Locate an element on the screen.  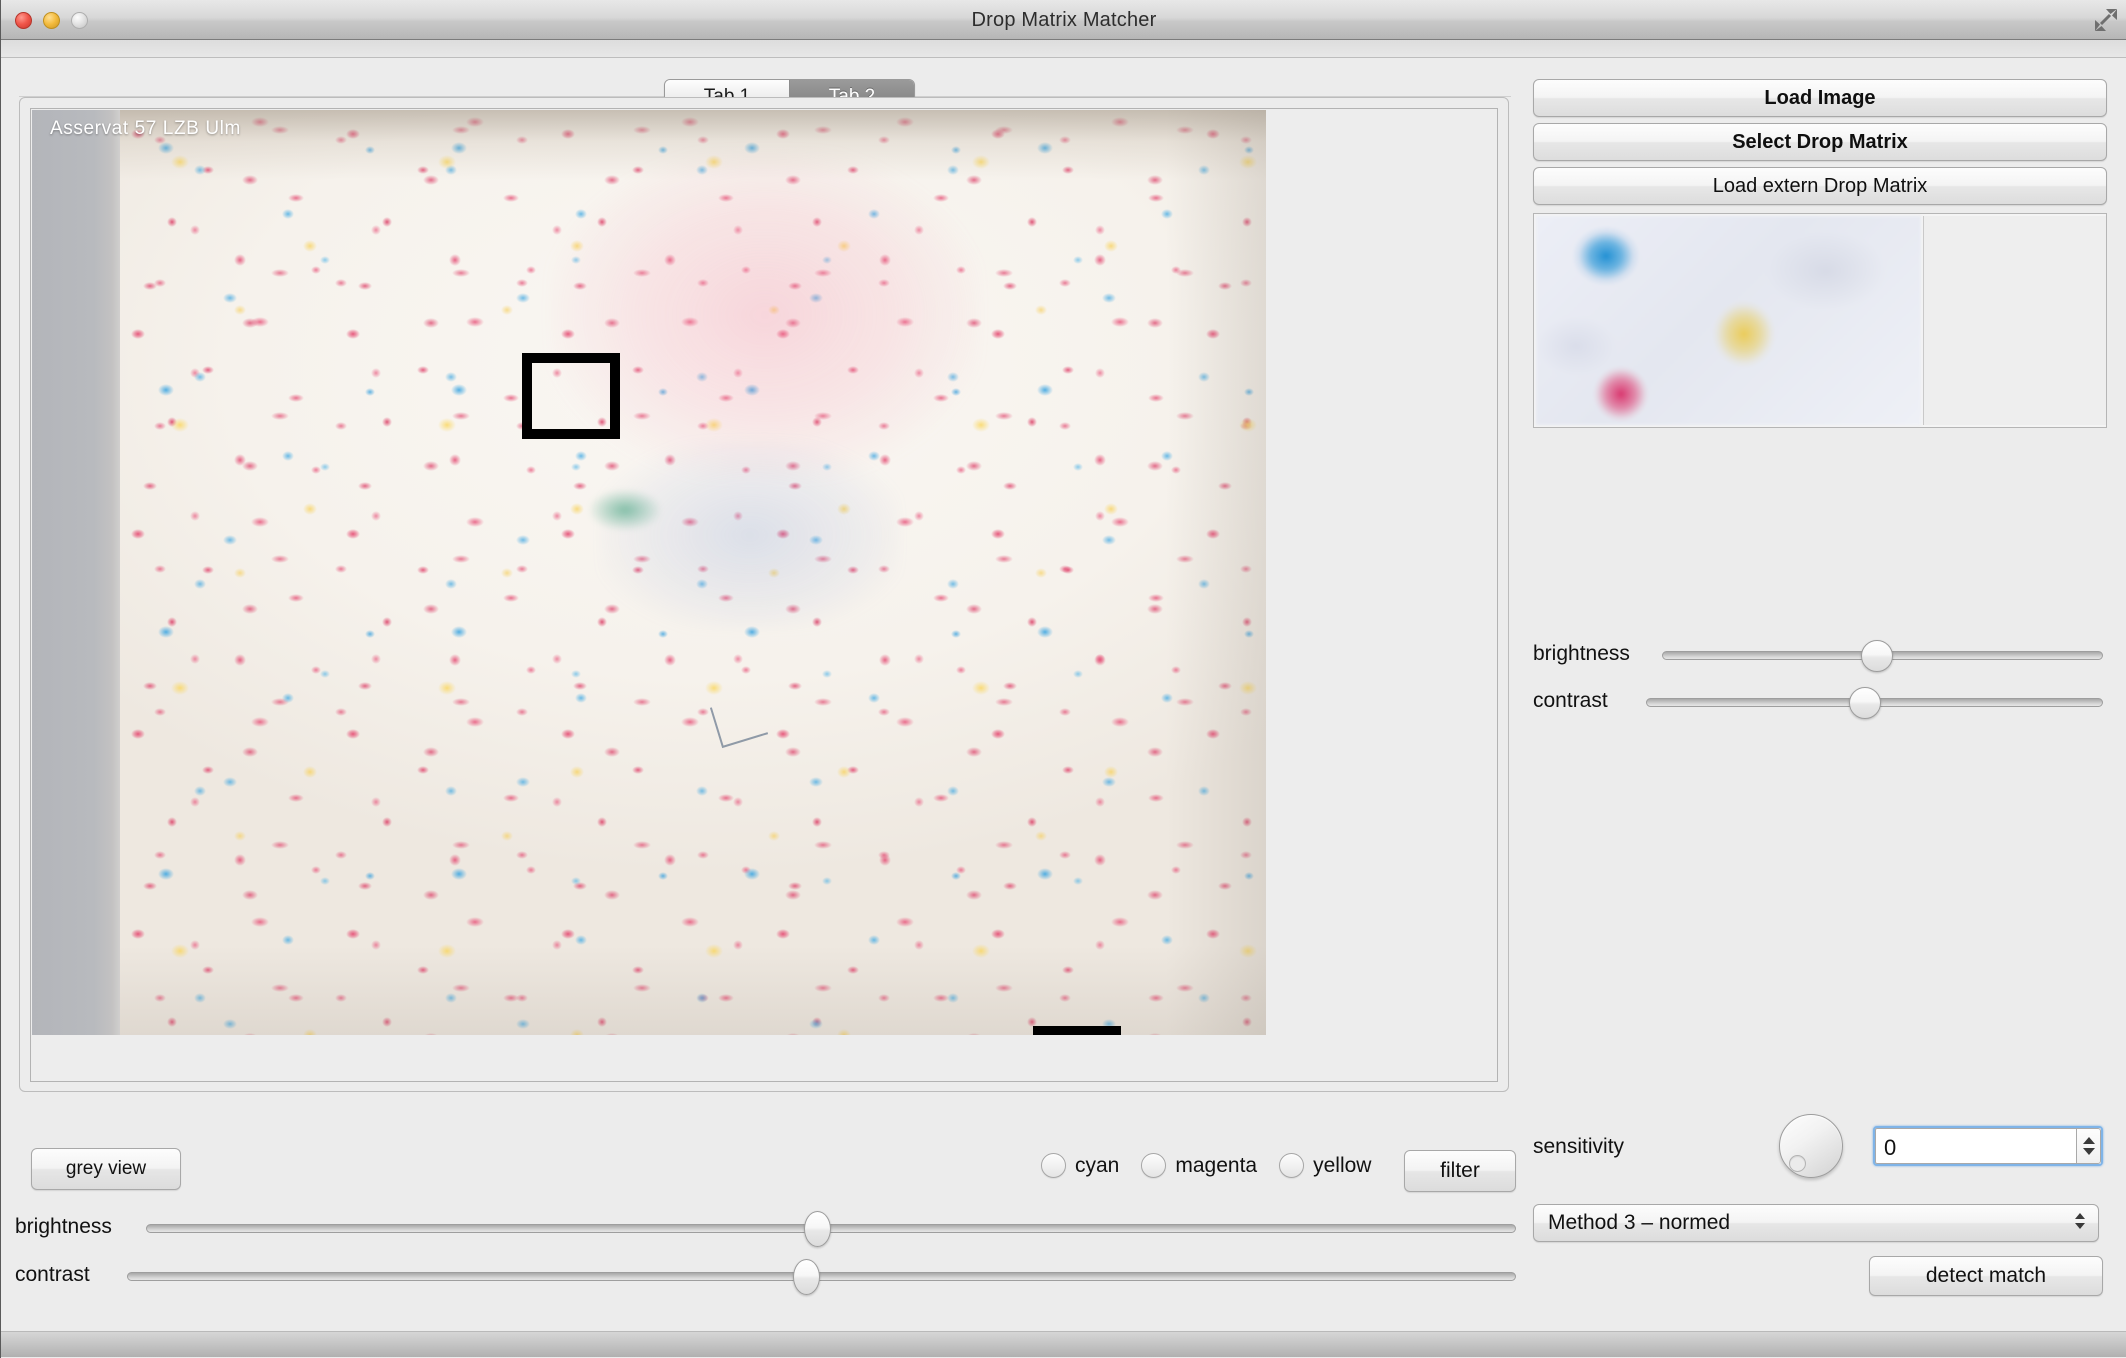
window-title: Drop Matrix Matcher is located at coordinates (1064, 20).